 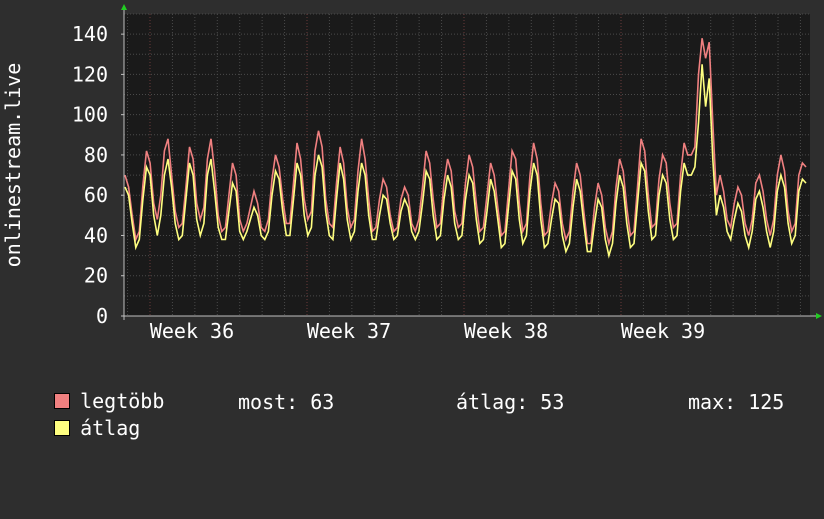 I want to click on x-tick-label: Week 37, so click(x=349, y=331).